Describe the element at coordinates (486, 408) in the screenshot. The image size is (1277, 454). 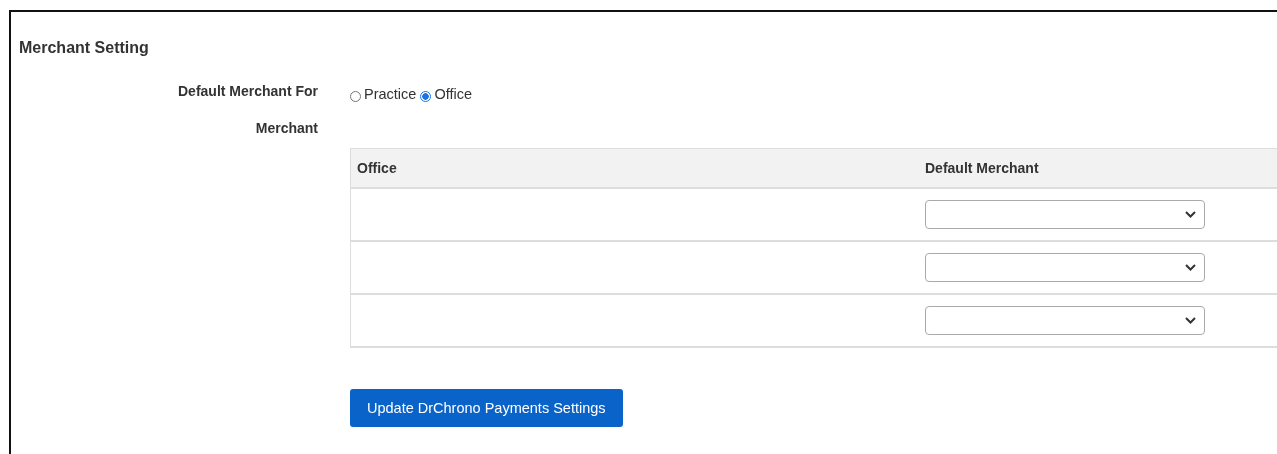
I see `update-settings-button: Update DrChrono Payments Settings` at that location.